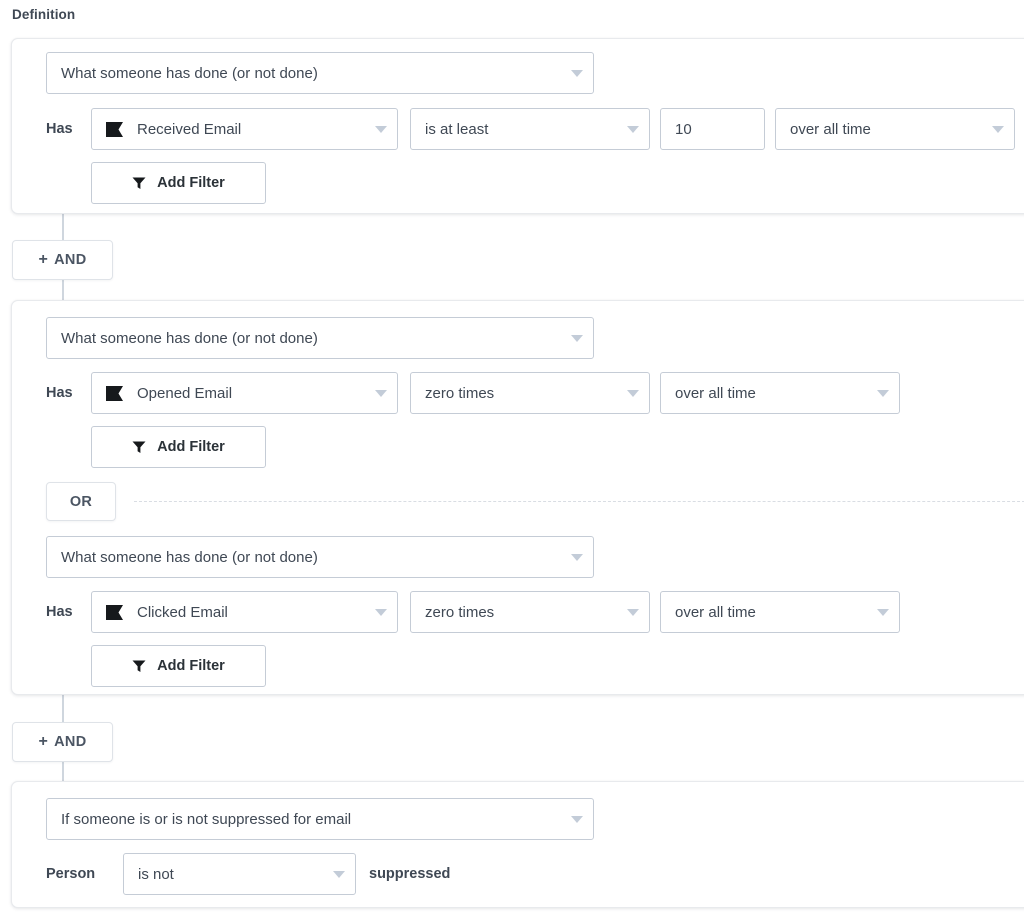  I want to click on row-prefix-label-3: Person, so click(71, 874).